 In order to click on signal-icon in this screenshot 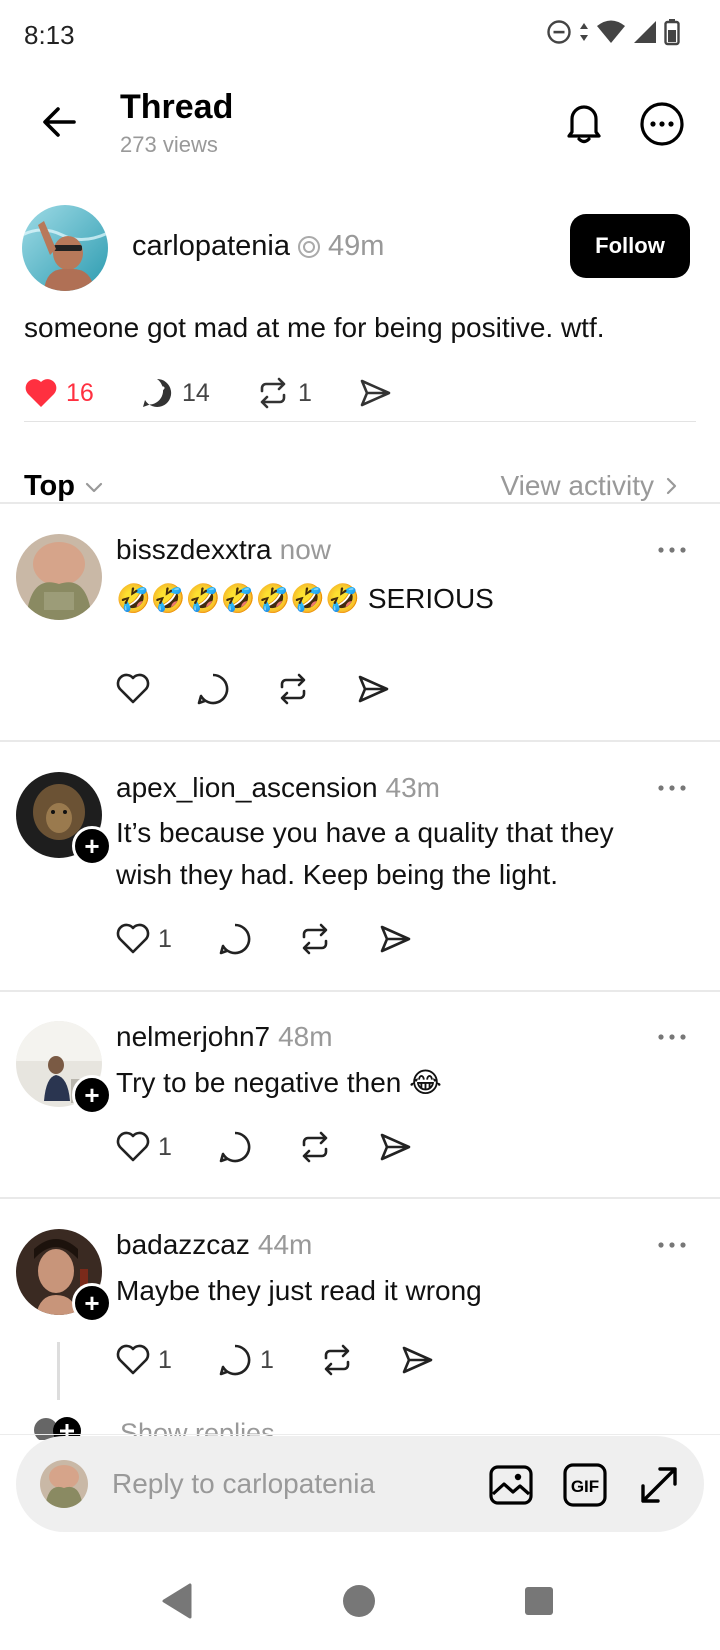, I will do `click(645, 32)`.